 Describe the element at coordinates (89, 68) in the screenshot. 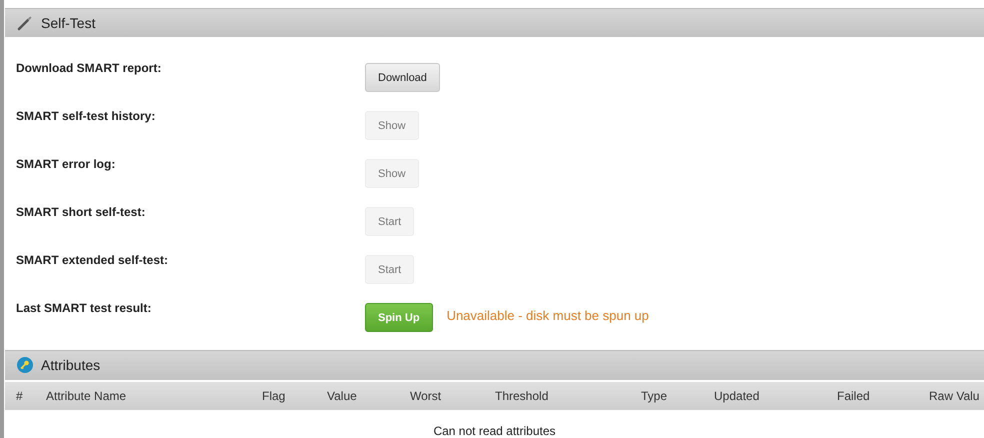

I see `field-label: Download SMART report:` at that location.